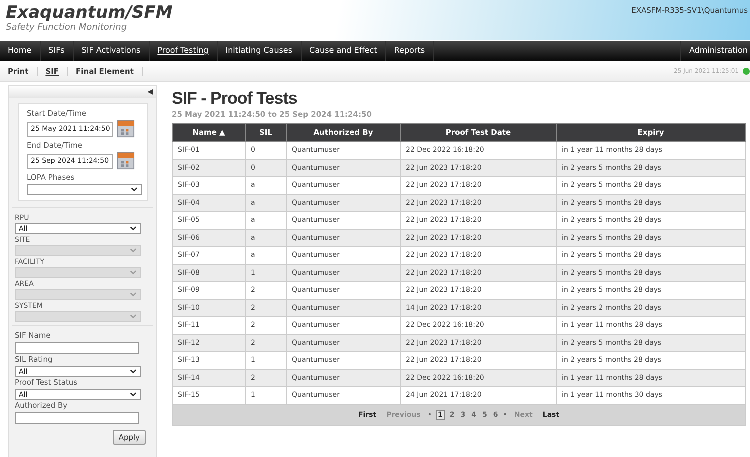  What do you see at coordinates (89, 13) in the screenshot?
I see `logo-text: Exaquantum/SFM` at bounding box center [89, 13].